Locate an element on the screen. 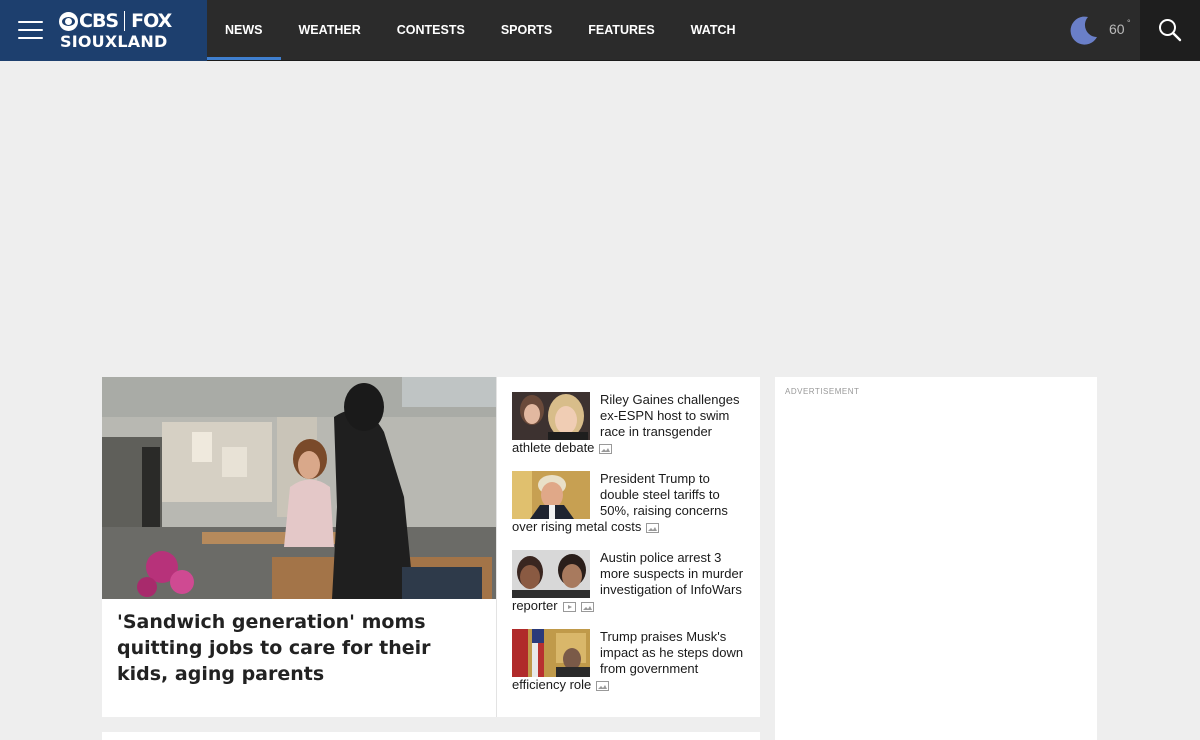 The image size is (1200, 740). nav-features: FEATURES is located at coordinates (621, 30).